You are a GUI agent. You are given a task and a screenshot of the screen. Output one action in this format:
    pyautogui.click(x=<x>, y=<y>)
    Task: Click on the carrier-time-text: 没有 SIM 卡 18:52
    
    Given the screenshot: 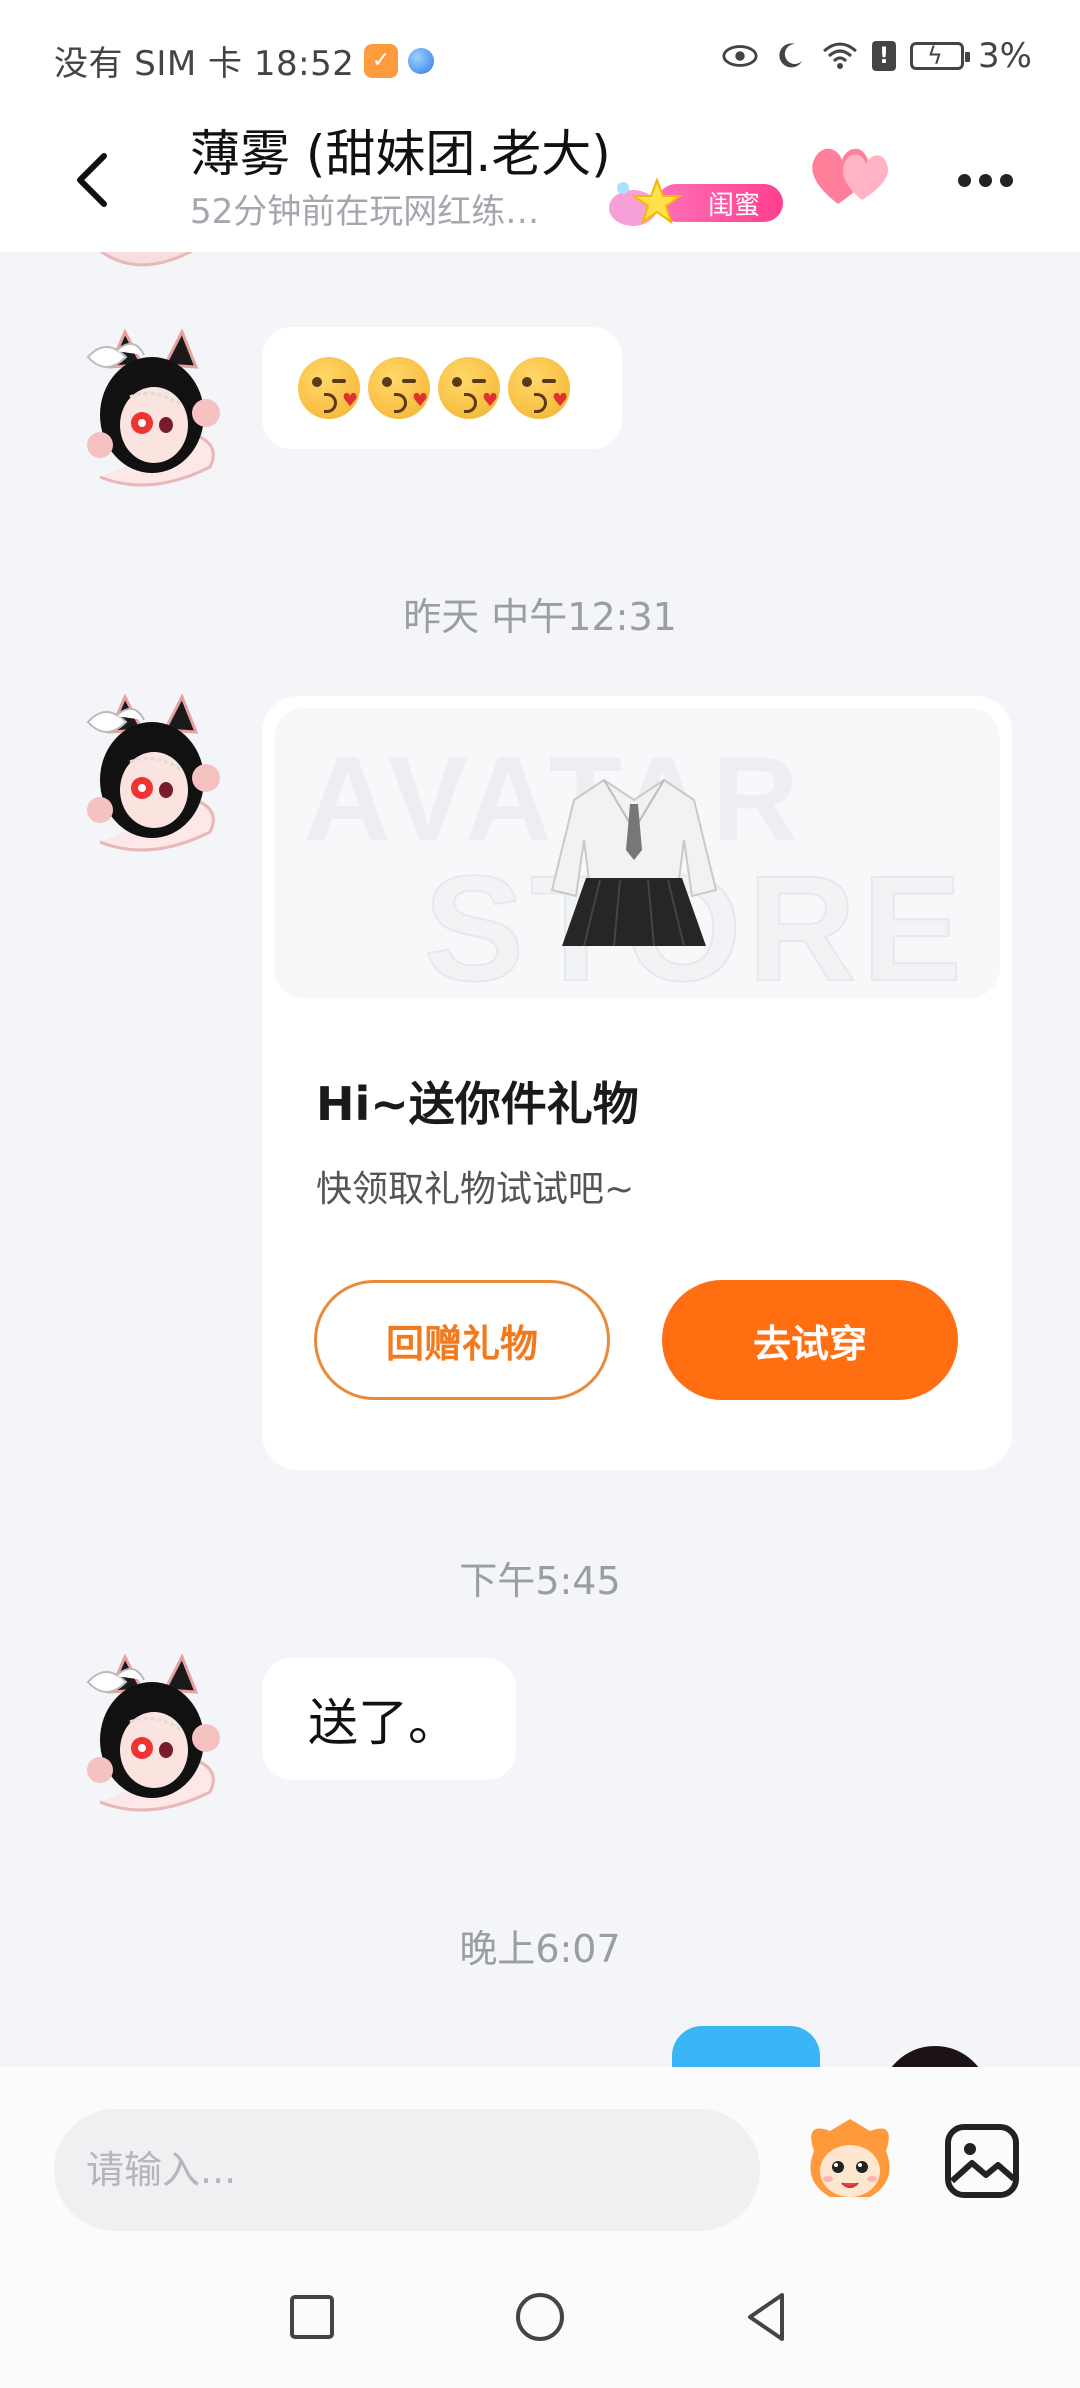 What is the action you would take?
    pyautogui.click(x=204, y=64)
    